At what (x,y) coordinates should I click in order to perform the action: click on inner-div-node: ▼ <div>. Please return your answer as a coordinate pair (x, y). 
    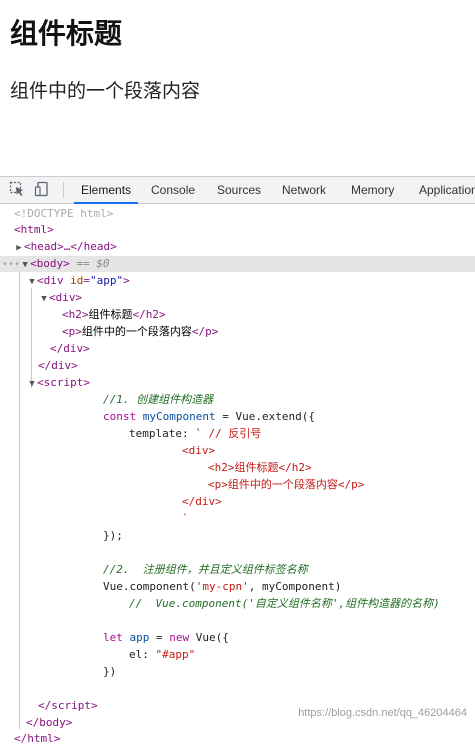
    Looking at the image, I should click on (237, 298).